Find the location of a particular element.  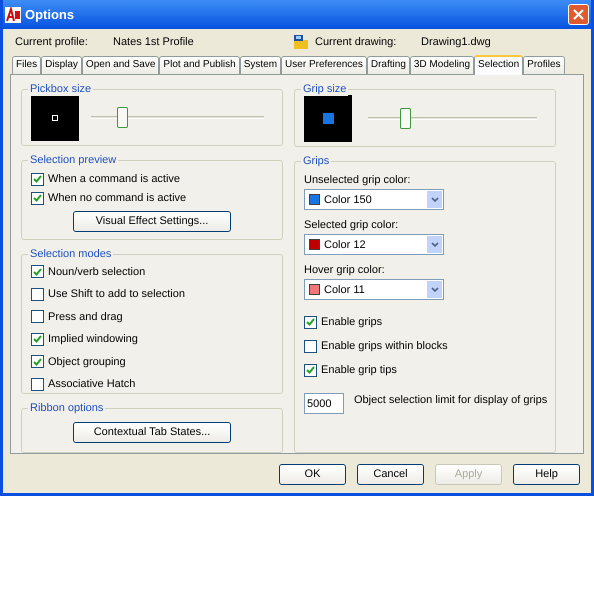

dropdown-label: Selected grip color: is located at coordinates (352, 225).